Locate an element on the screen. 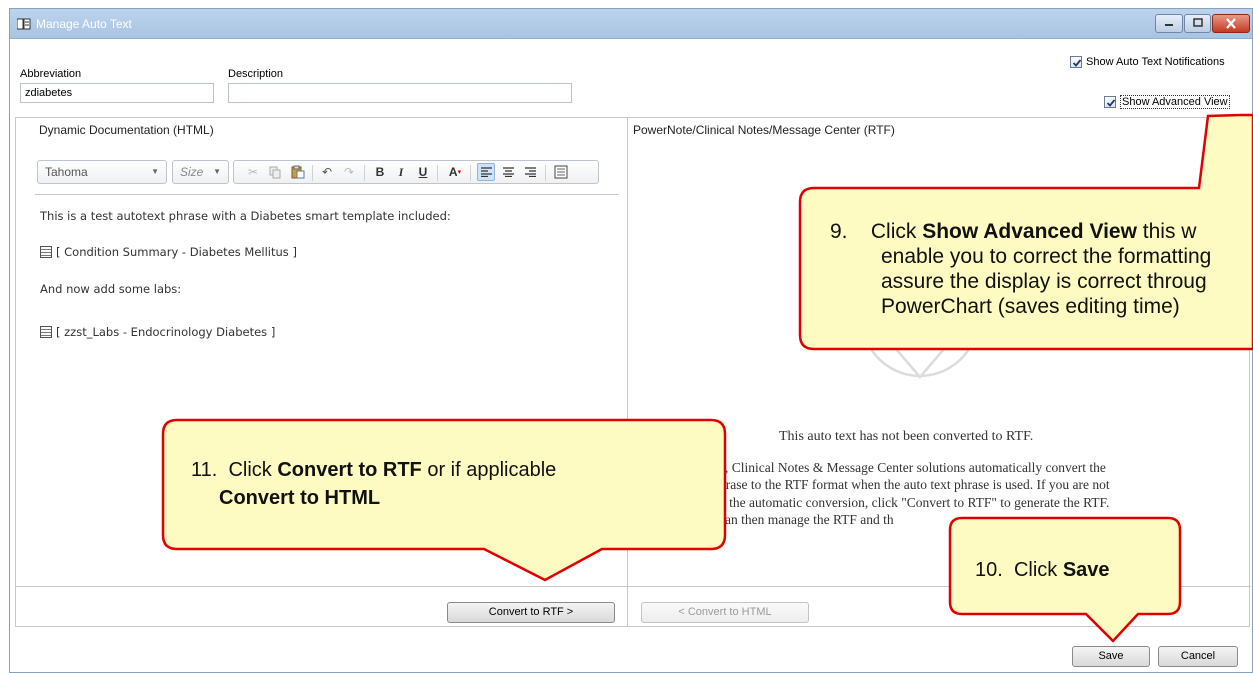 Image resolution: width=1253 pixels, height=673 pixels. callout-11-bold: Convert to RTF is located at coordinates (349, 470).